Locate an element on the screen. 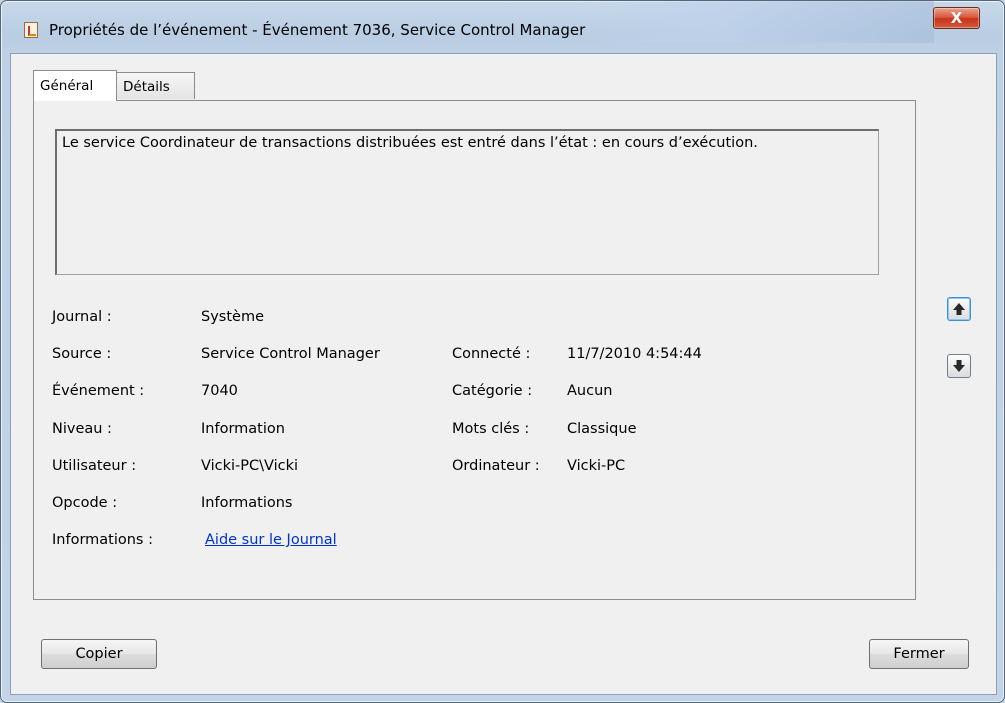  category-label: Catégorie : is located at coordinates (492, 391).